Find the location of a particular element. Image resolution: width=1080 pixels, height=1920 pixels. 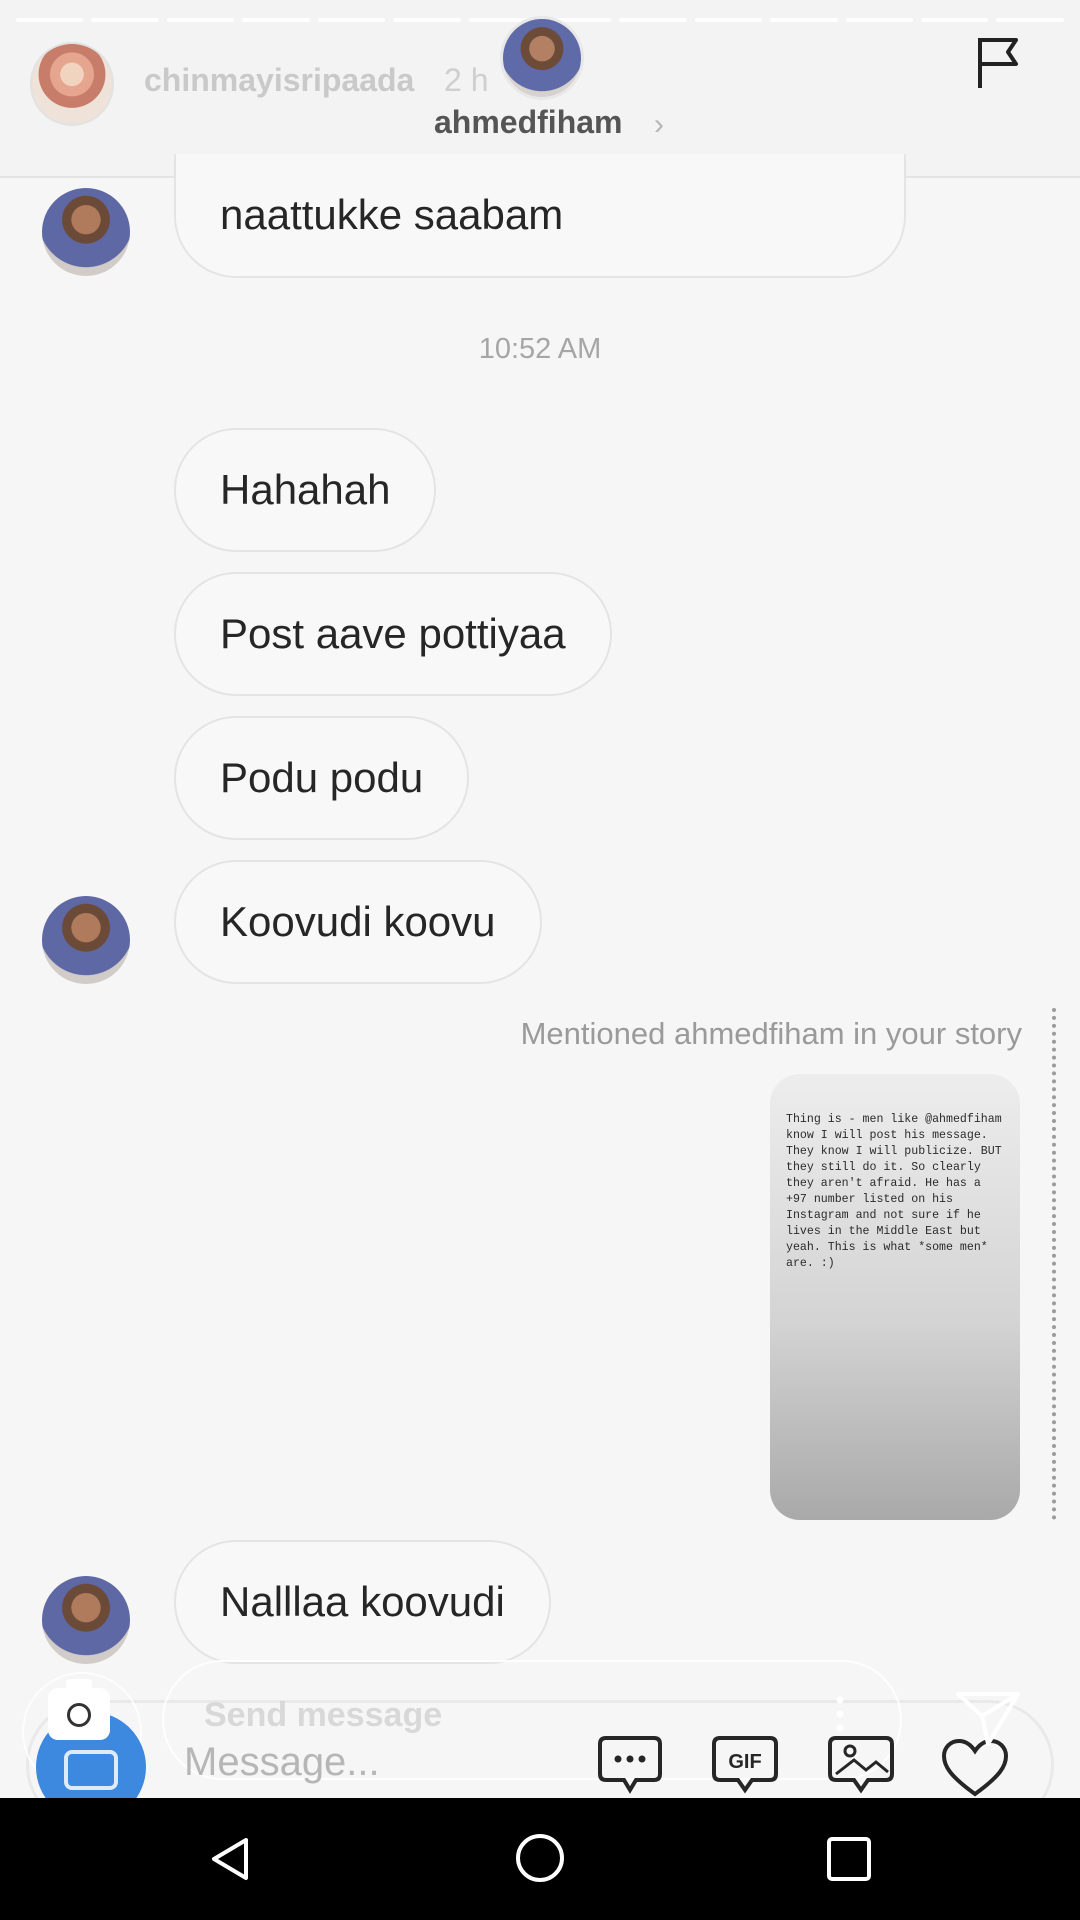

message-bubble: Hahahah is located at coordinates (305, 490).